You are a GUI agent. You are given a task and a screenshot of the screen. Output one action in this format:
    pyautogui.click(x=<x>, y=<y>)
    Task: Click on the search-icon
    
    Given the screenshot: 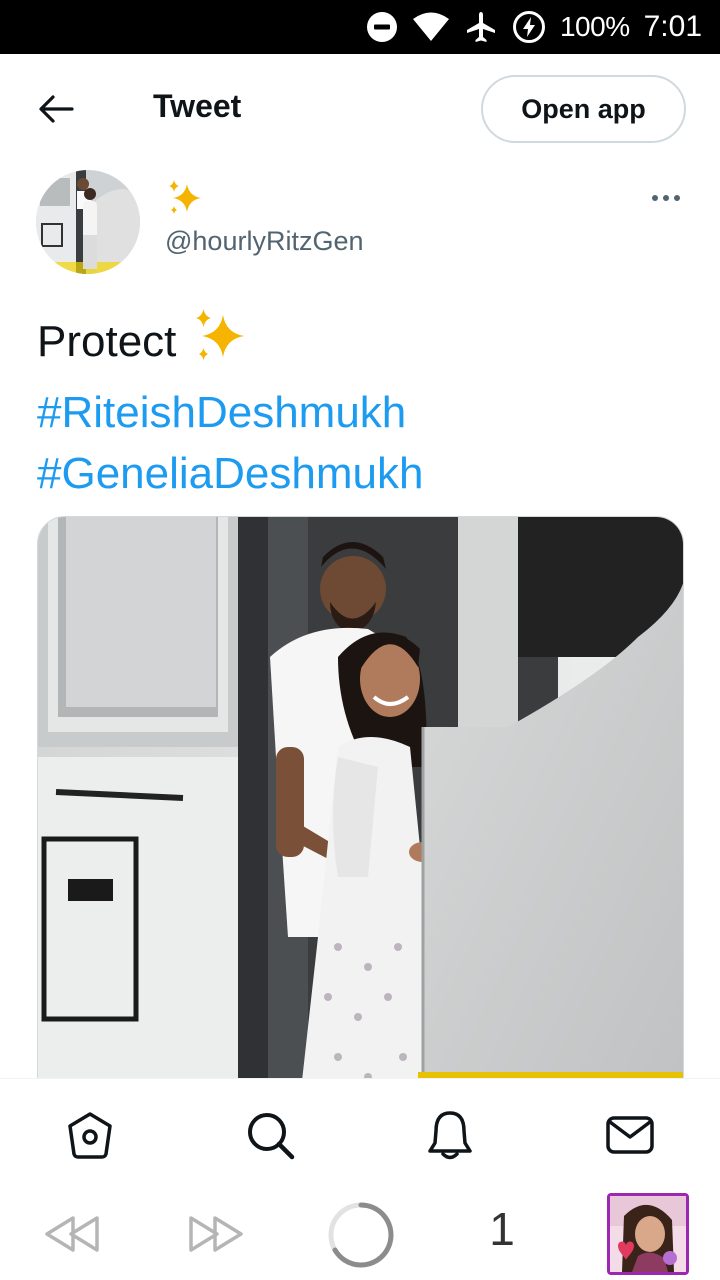 What is the action you would take?
    pyautogui.click(x=271, y=1136)
    